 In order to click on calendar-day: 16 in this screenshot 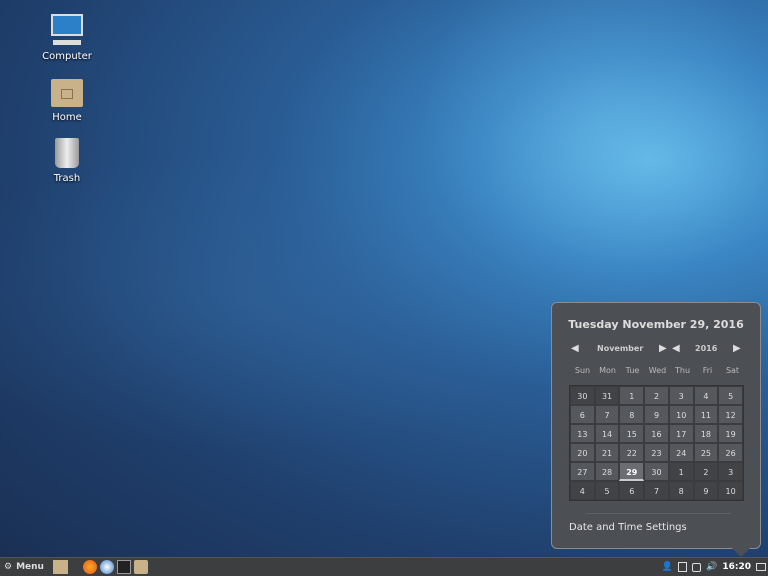, I will do `click(656, 433)`.